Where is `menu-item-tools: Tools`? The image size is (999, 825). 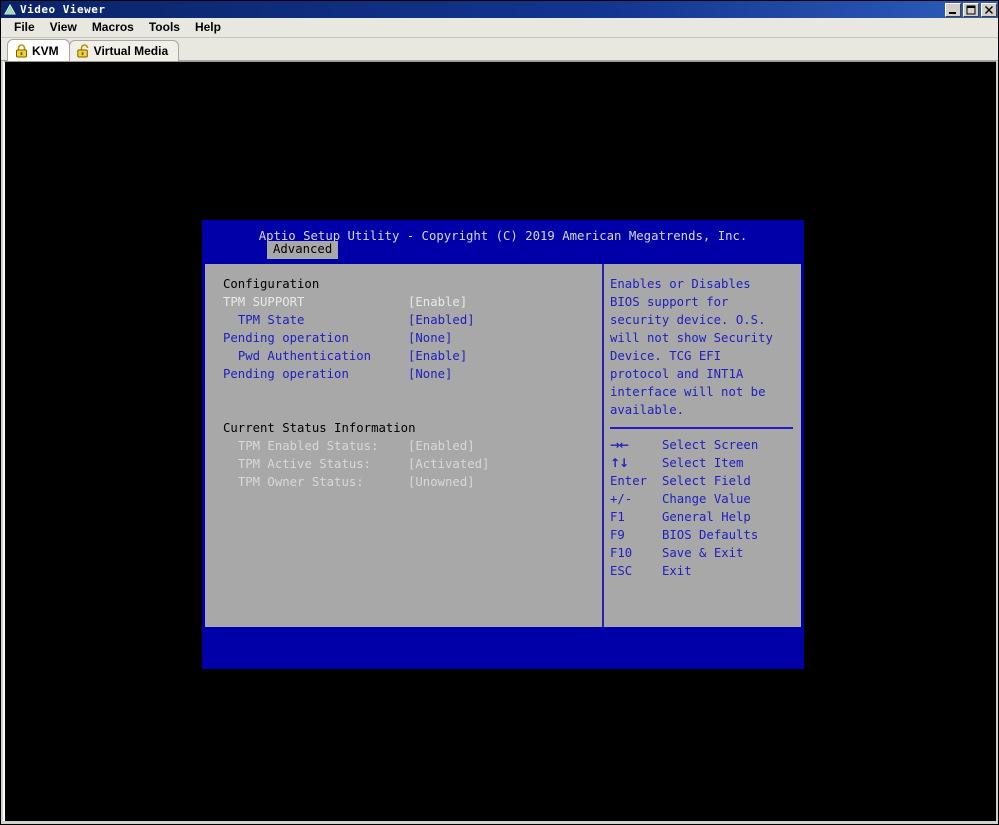
menu-item-tools: Tools is located at coordinates (165, 27).